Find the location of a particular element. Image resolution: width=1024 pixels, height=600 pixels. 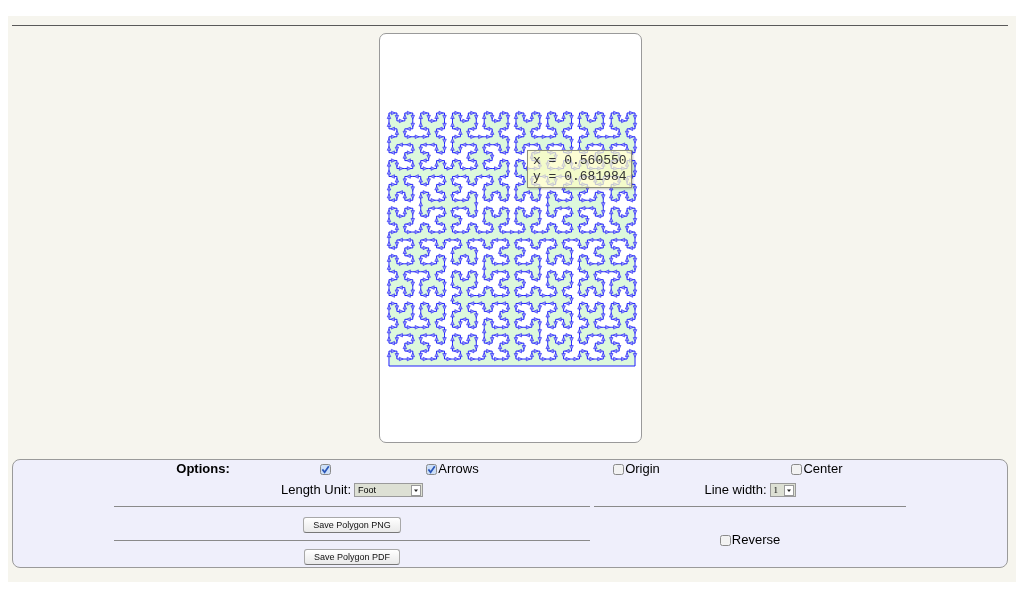

save-button: Save Polygon PNG is located at coordinates (352, 525).